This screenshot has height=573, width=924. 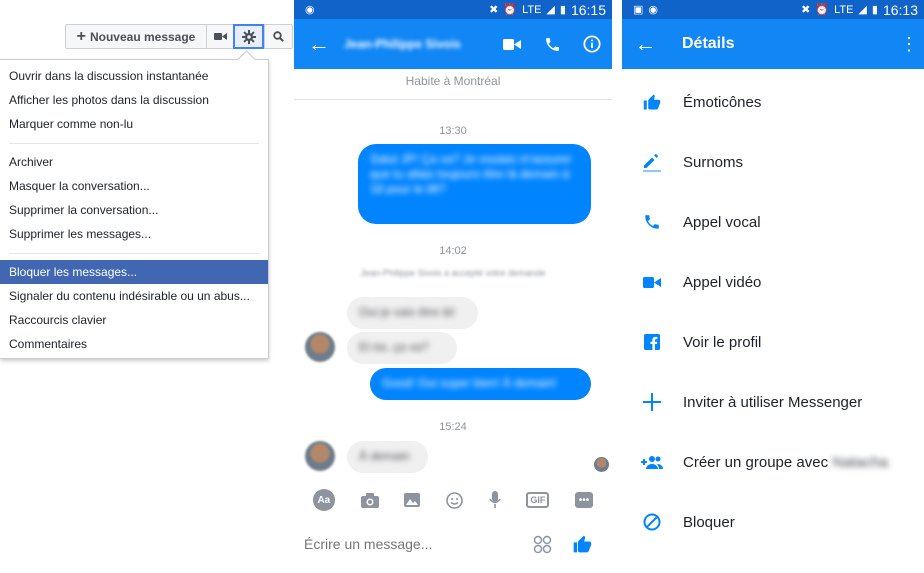 I want to click on search-icon, so click(x=278, y=36).